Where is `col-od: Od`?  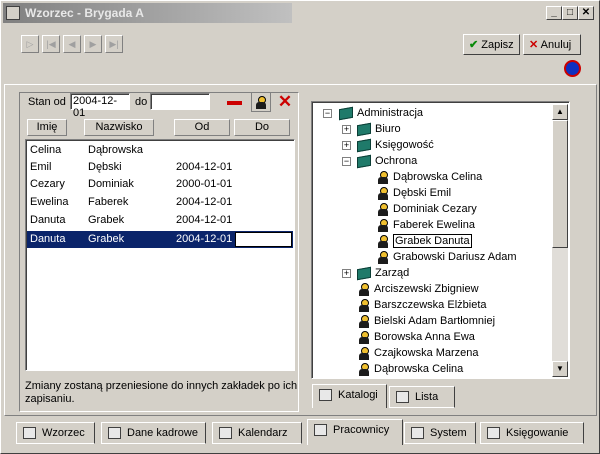
col-od: Od is located at coordinates (202, 127).